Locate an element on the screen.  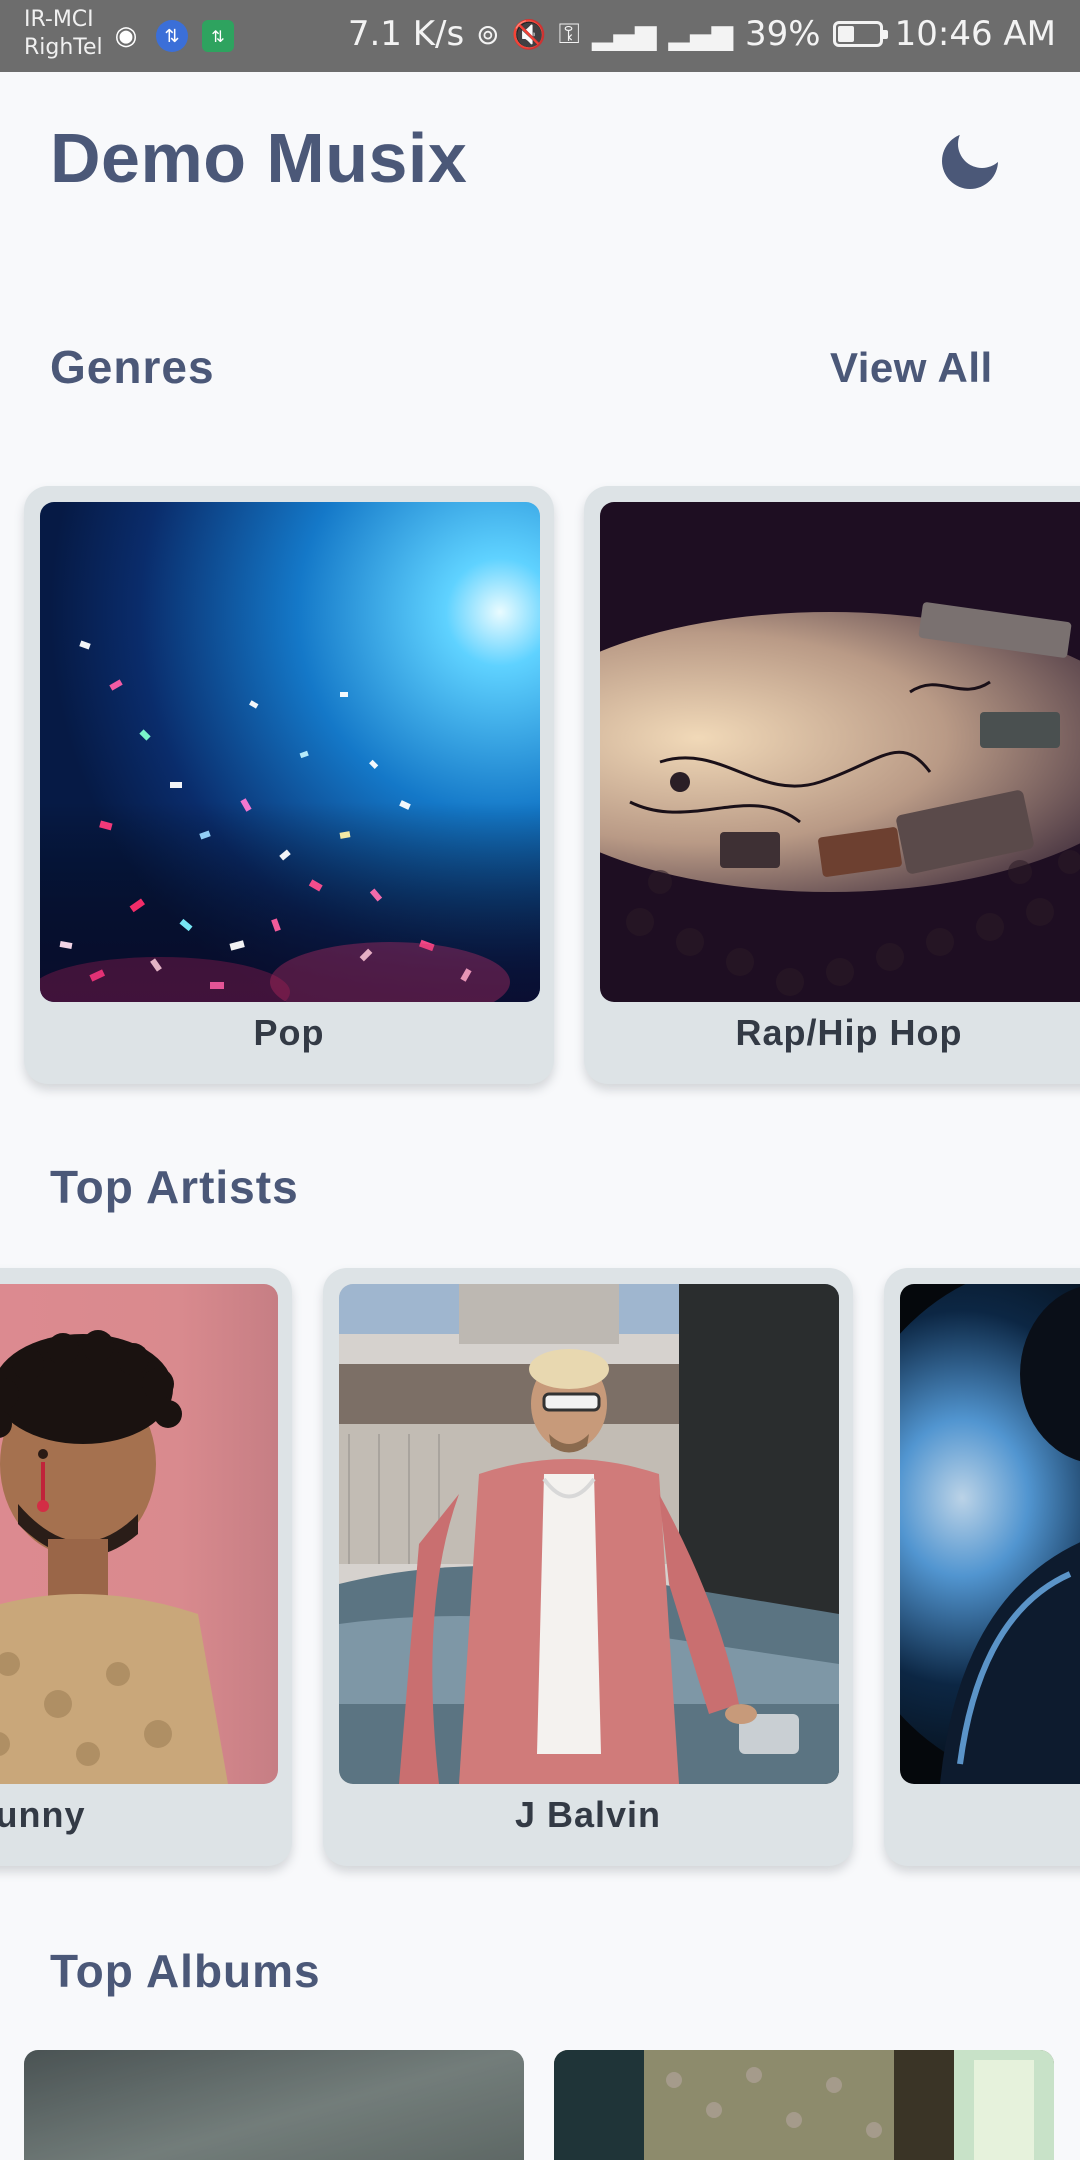
top-albums-heading: Top Albums is located at coordinates (185, 1971).